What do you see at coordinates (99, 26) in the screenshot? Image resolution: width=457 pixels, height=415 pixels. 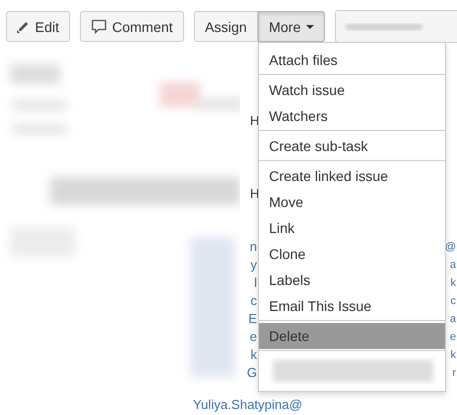 I see `speech-bubble-icon` at bounding box center [99, 26].